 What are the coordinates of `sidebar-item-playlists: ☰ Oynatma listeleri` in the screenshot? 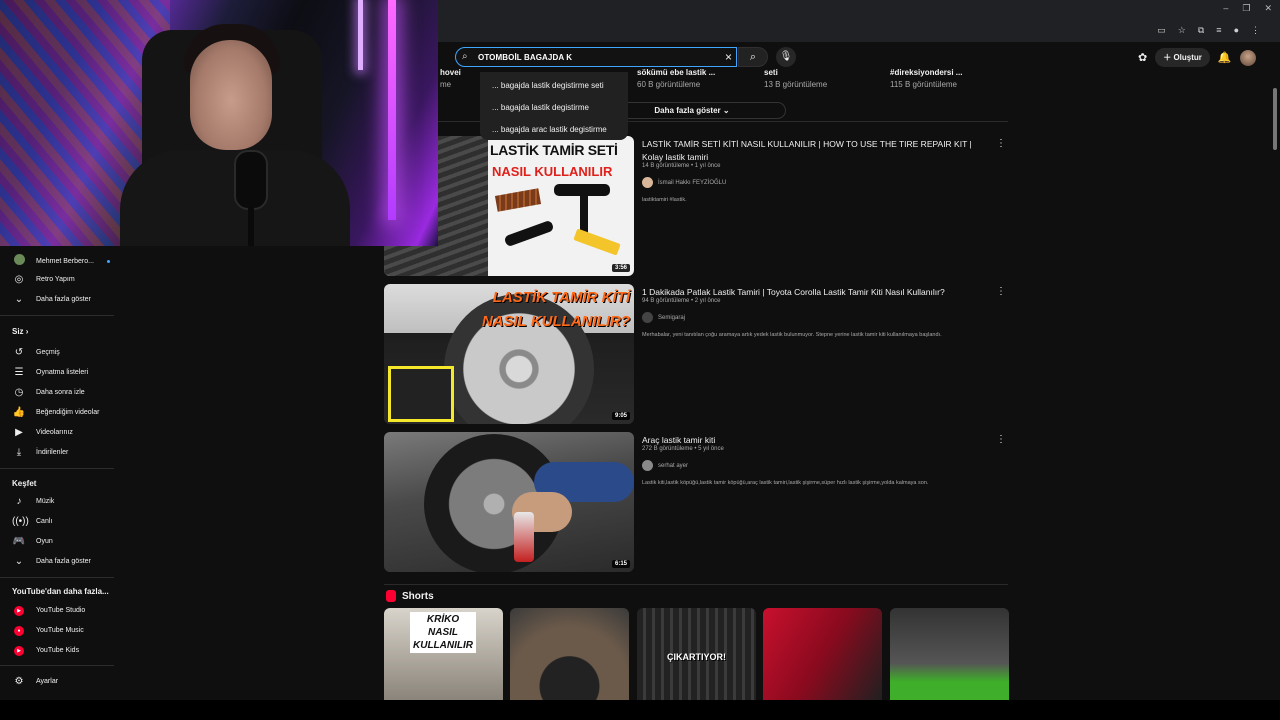 It's located at (50, 372).